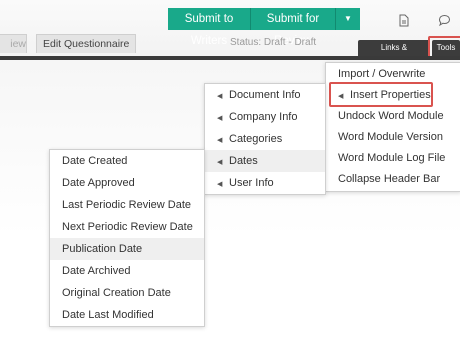  Describe the element at coordinates (404, 22) in the screenshot. I see `file-icon` at that location.